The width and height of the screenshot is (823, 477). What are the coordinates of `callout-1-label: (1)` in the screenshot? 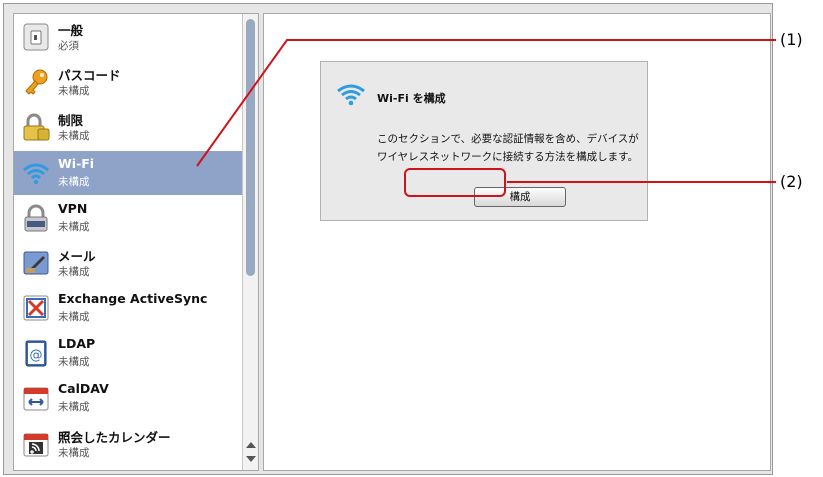 It's located at (791, 39).